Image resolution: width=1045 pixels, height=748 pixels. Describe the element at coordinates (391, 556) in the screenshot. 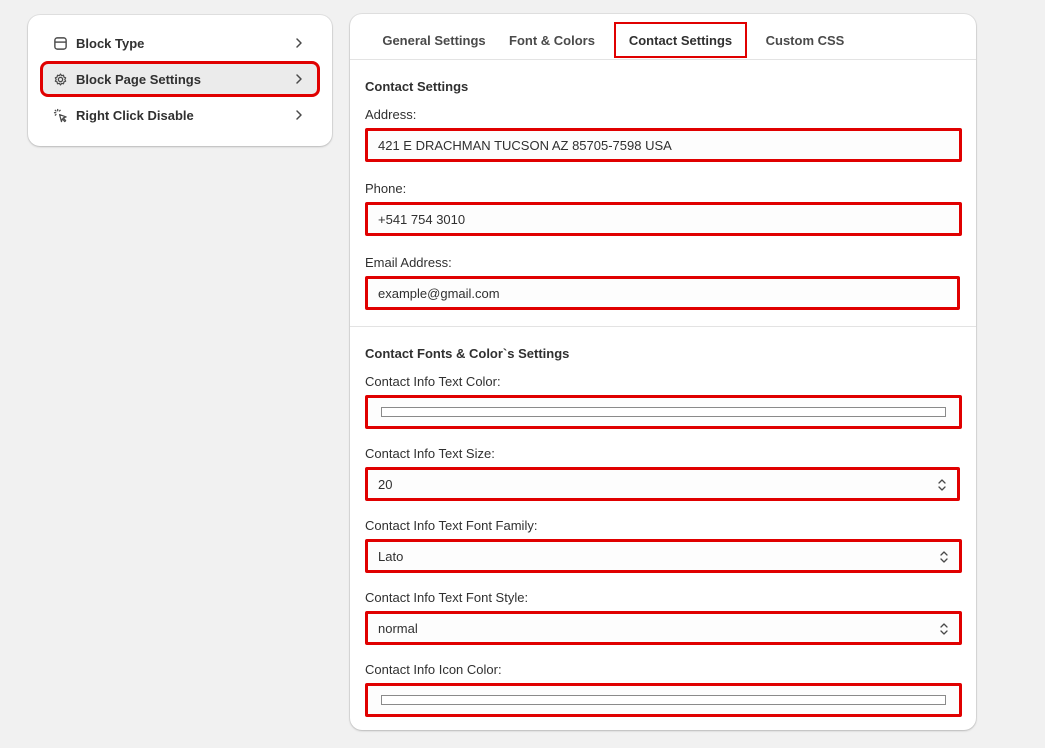

I see `font-family-value: Lato` at that location.